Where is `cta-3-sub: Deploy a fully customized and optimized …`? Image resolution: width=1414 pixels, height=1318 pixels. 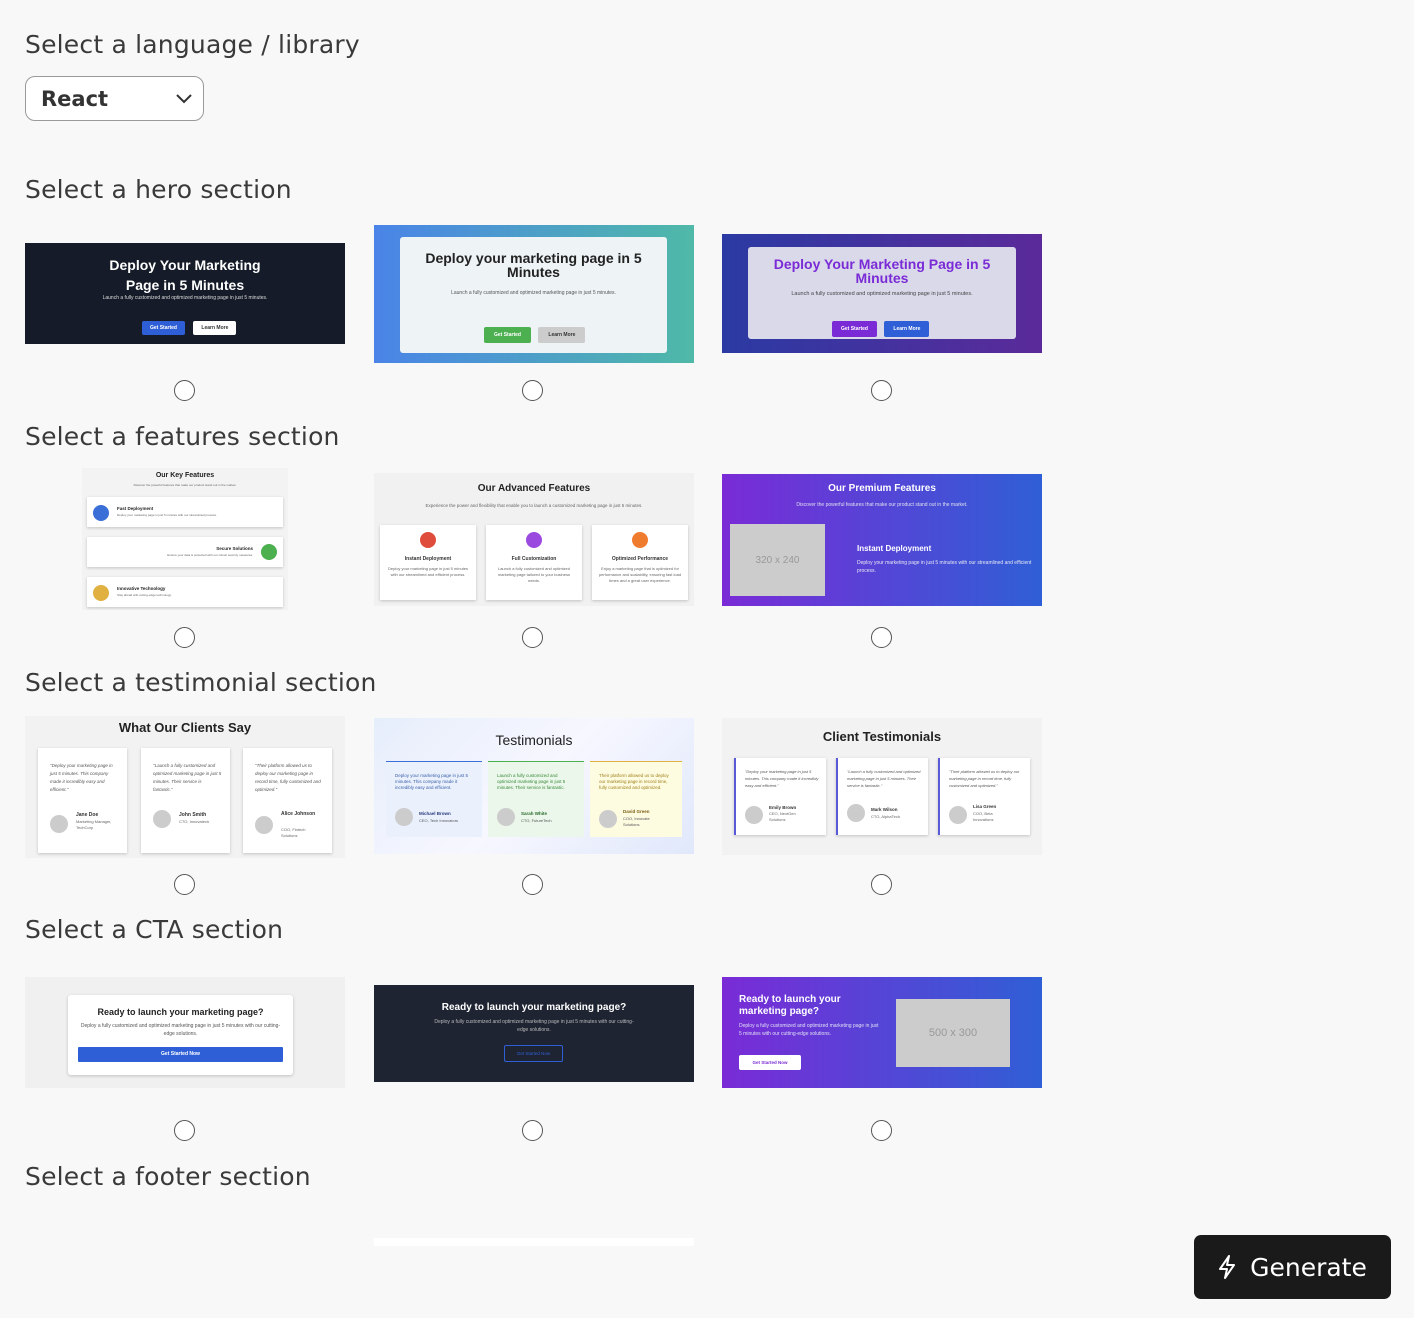 cta-3-sub: Deploy a fully customized and optimized … is located at coordinates (809, 1030).